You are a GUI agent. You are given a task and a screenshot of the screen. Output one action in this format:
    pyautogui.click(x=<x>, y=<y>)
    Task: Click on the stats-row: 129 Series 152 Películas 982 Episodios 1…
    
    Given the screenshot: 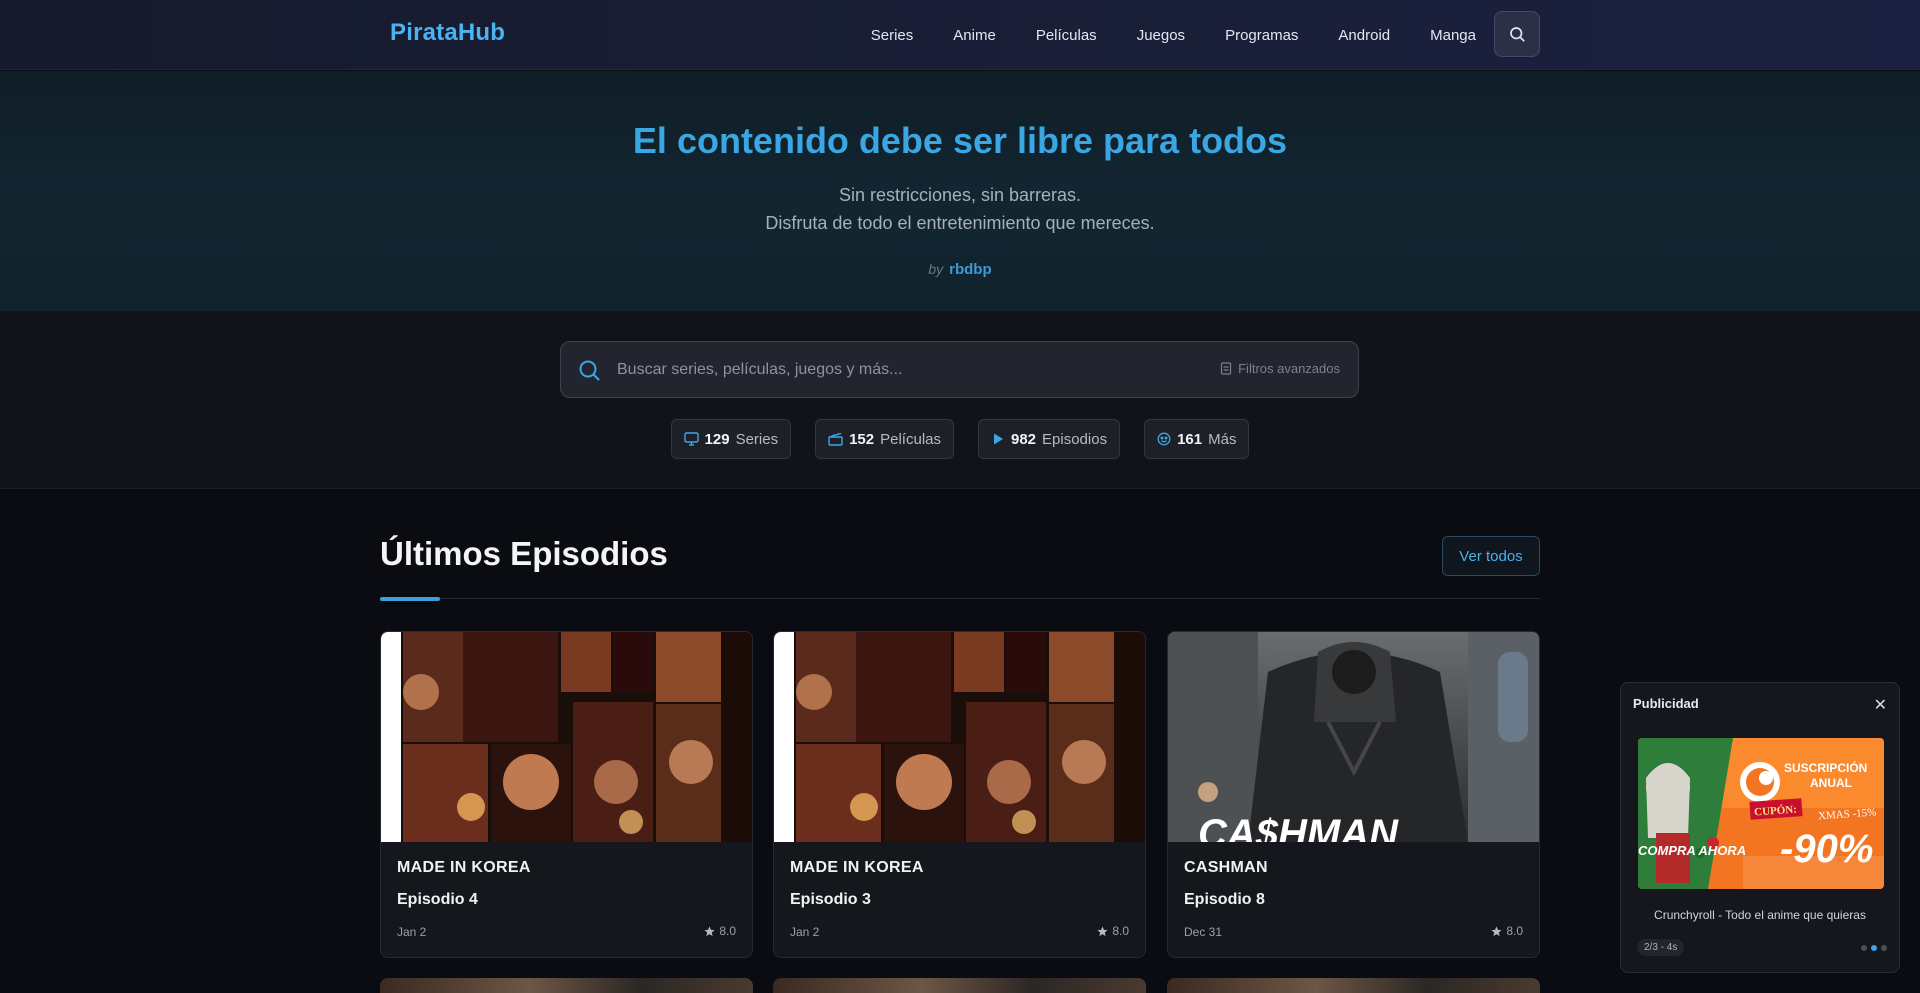 What is the action you would take?
    pyautogui.click(x=960, y=439)
    